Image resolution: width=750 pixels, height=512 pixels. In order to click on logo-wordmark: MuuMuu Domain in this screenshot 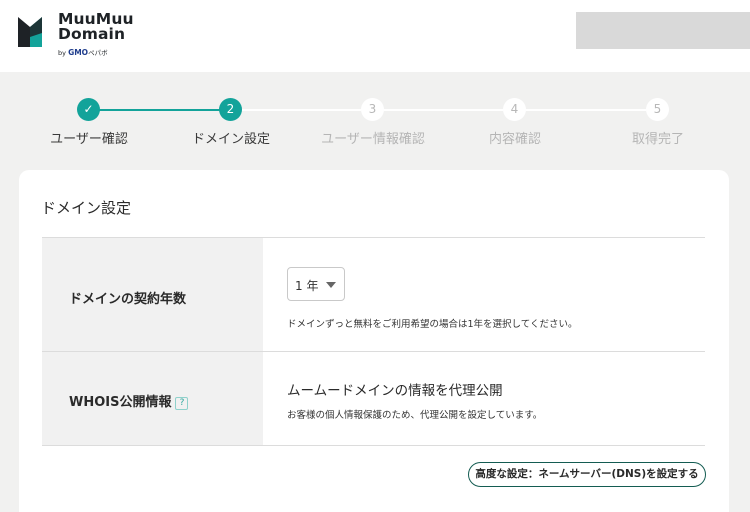, I will do `click(96, 27)`.